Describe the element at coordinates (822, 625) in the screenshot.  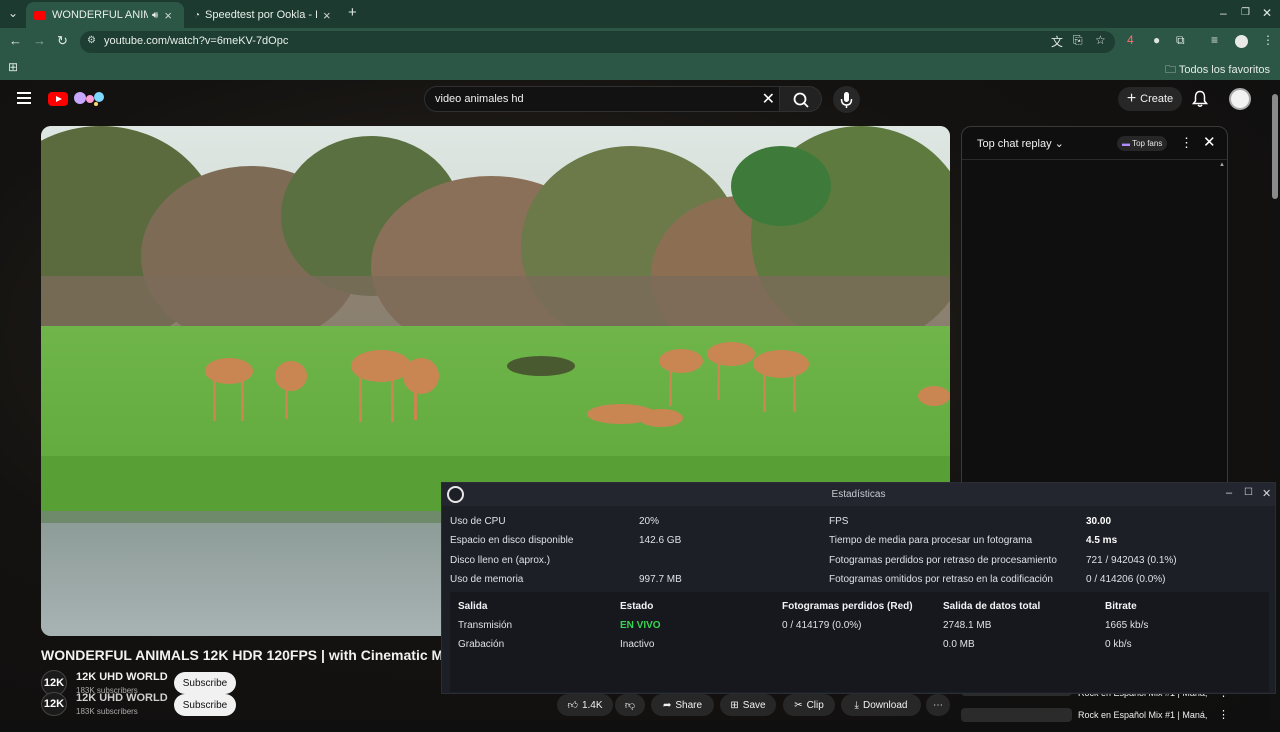
I see `table-cell: 0 / 414179 (0.0%)` at that location.